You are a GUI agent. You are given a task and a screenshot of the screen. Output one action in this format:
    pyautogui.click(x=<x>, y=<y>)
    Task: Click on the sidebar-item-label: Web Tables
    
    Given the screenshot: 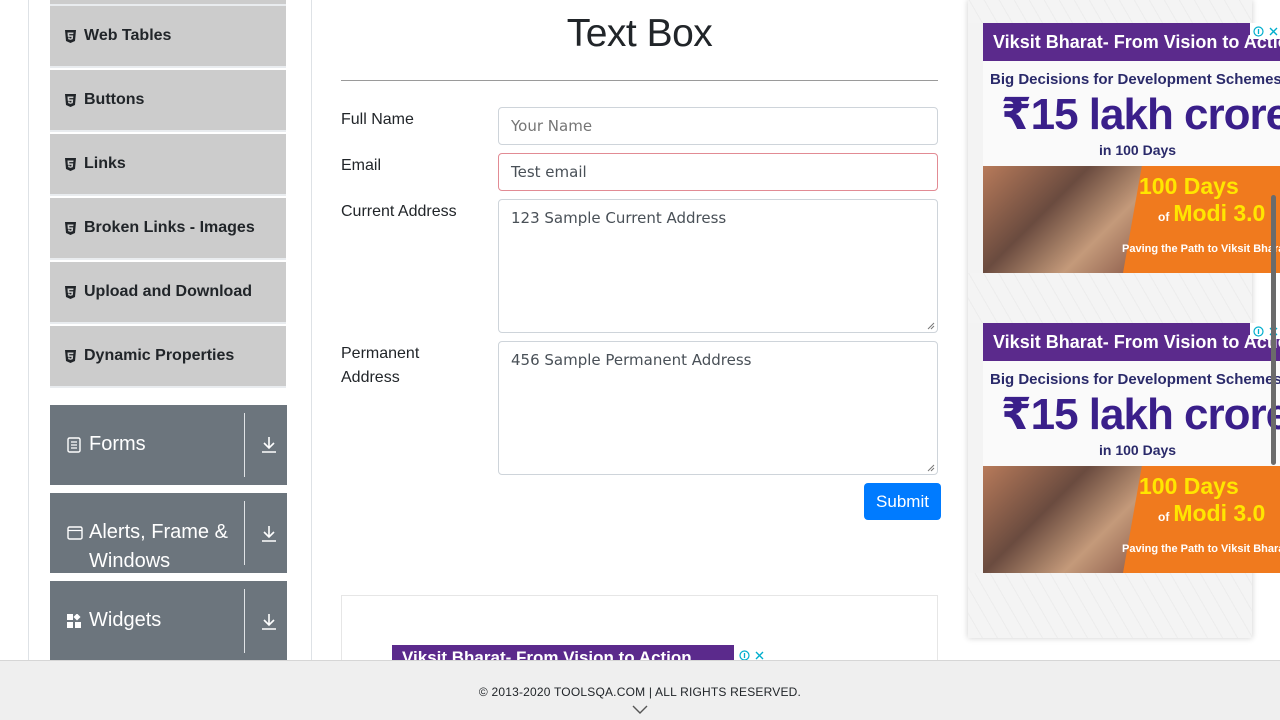 What is the action you would take?
    pyautogui.click(x=128, y=35)
    